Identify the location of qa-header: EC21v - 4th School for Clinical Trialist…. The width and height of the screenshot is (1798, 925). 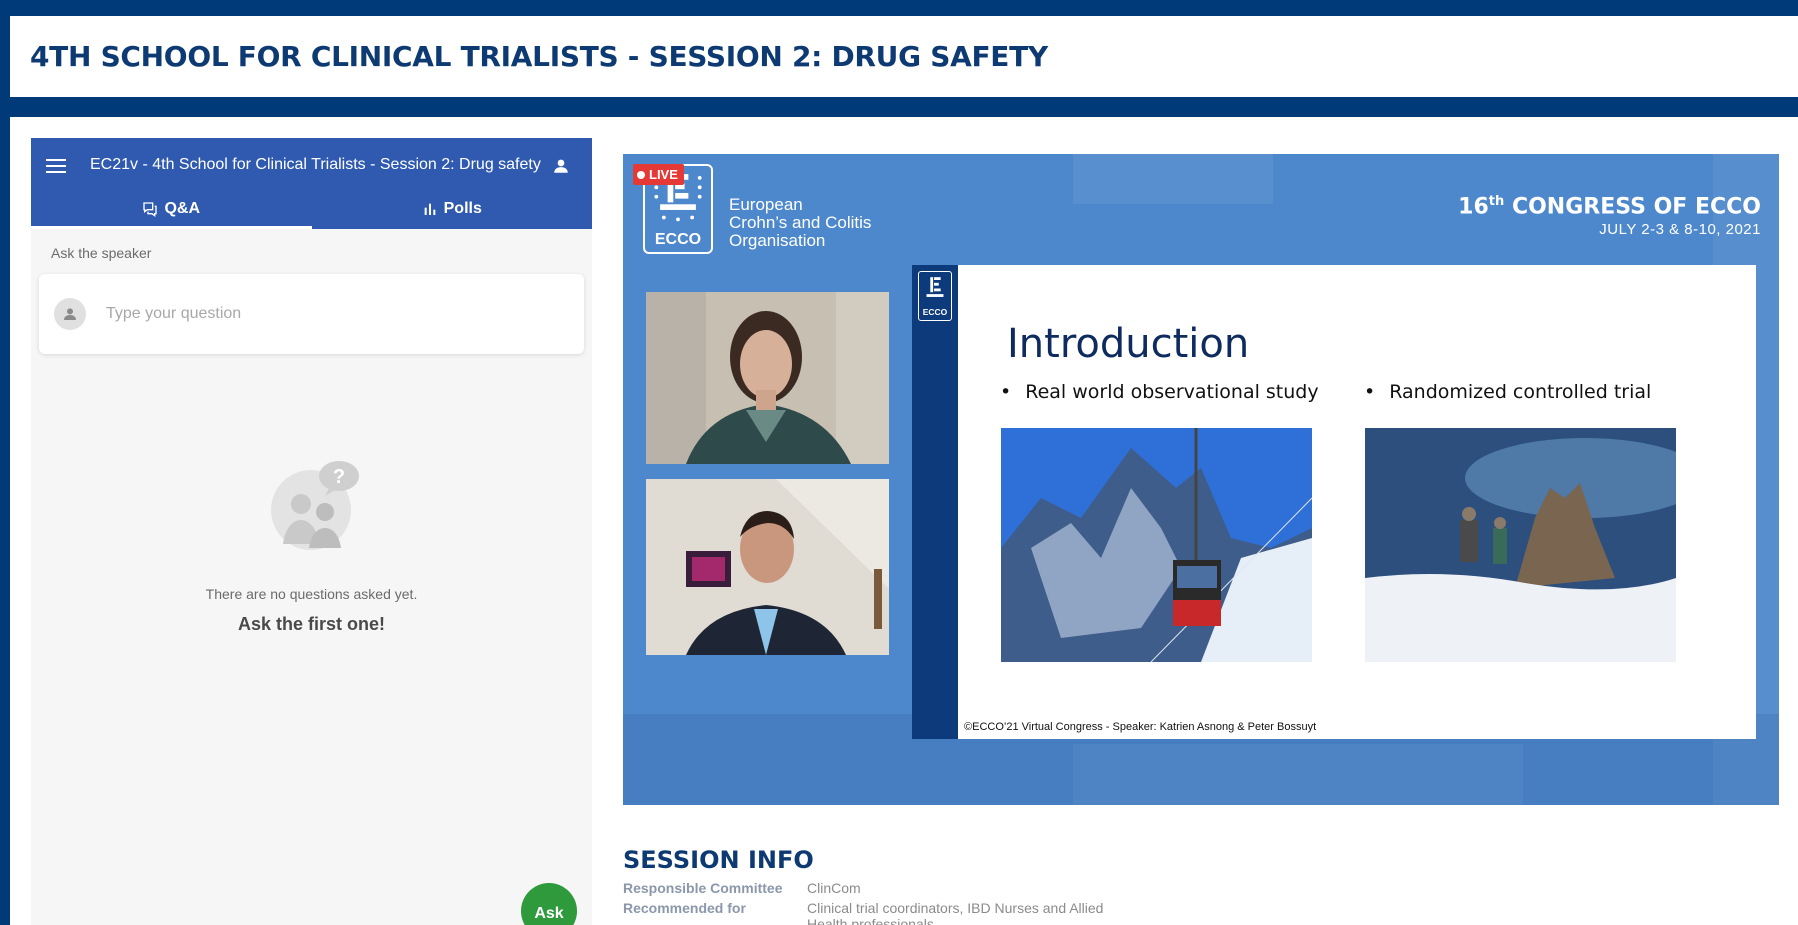
(311, 183).